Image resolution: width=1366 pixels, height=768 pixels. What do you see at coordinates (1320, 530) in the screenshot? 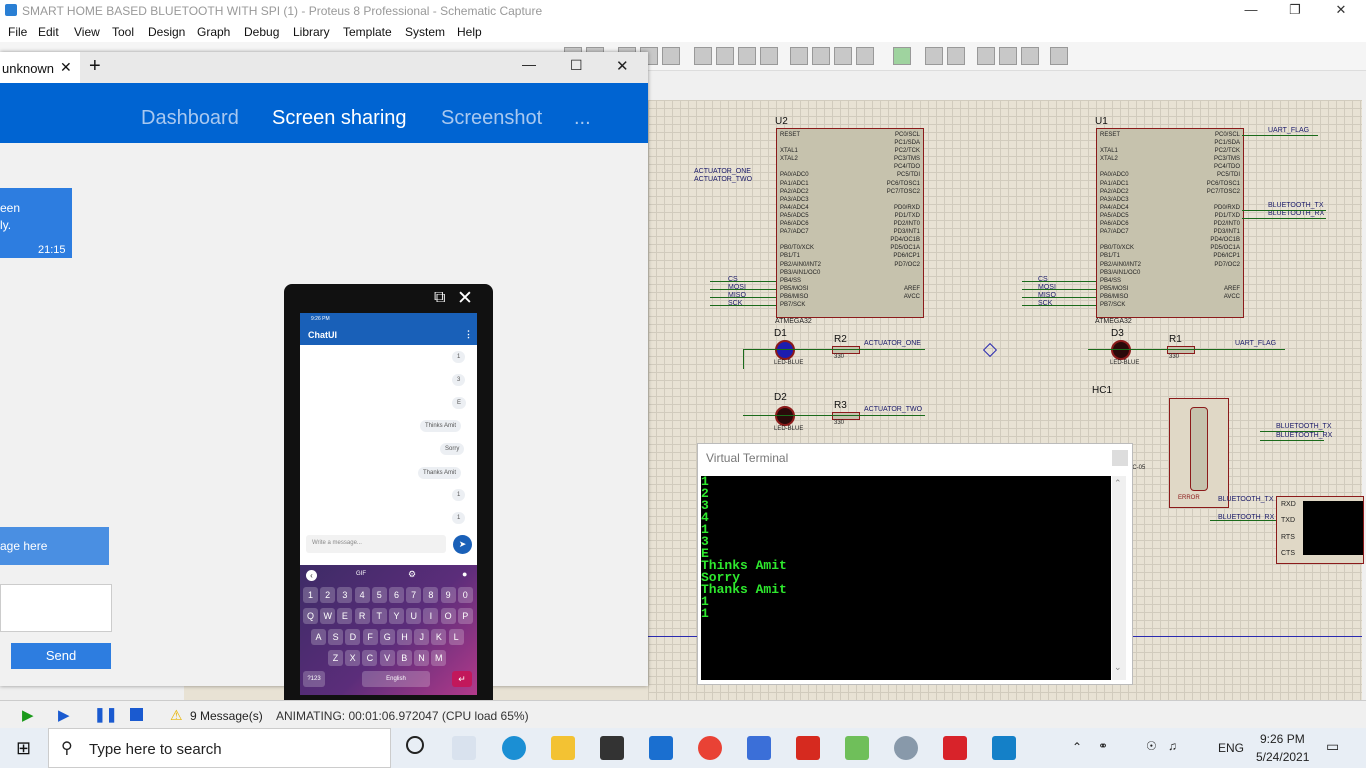
I see `virtual-terminal-component: RXD TXD RTS CTS` at bounding box center [1320, 530].